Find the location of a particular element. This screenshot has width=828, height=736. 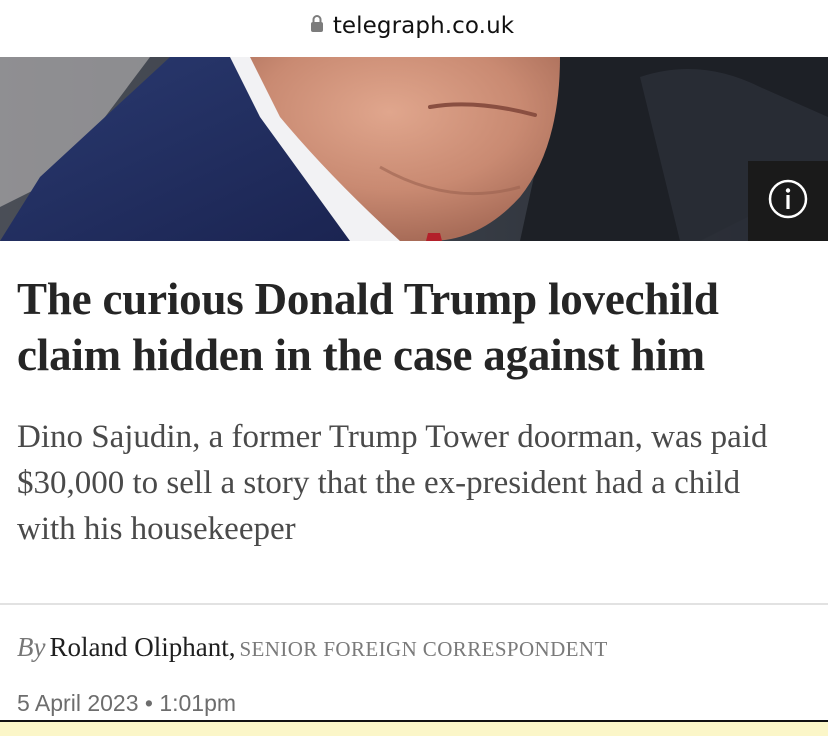

image-info-button is located at coordinates (788, 201).